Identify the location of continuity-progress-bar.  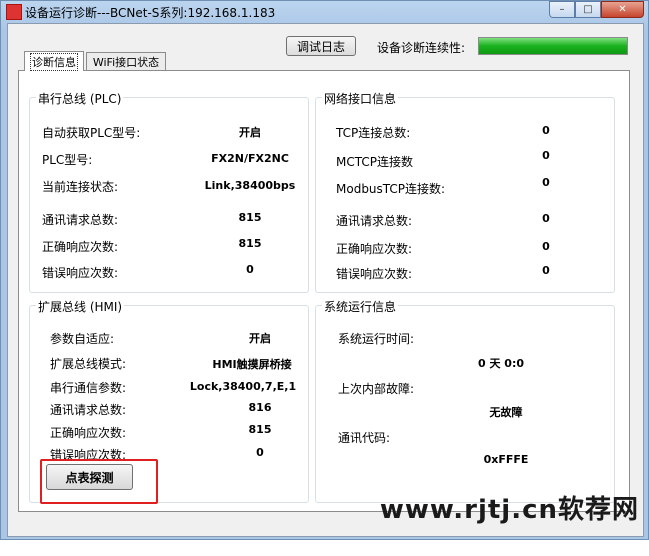
(553, 46).